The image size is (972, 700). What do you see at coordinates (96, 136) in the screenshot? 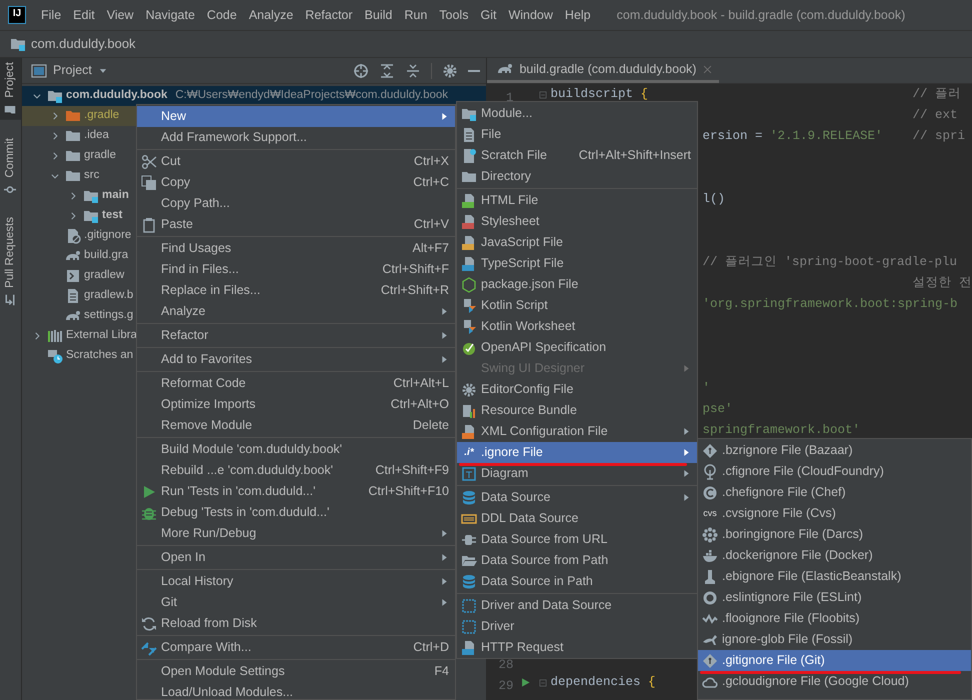
I see `tree-item-label: .idea` at bounding box center [96, 136].